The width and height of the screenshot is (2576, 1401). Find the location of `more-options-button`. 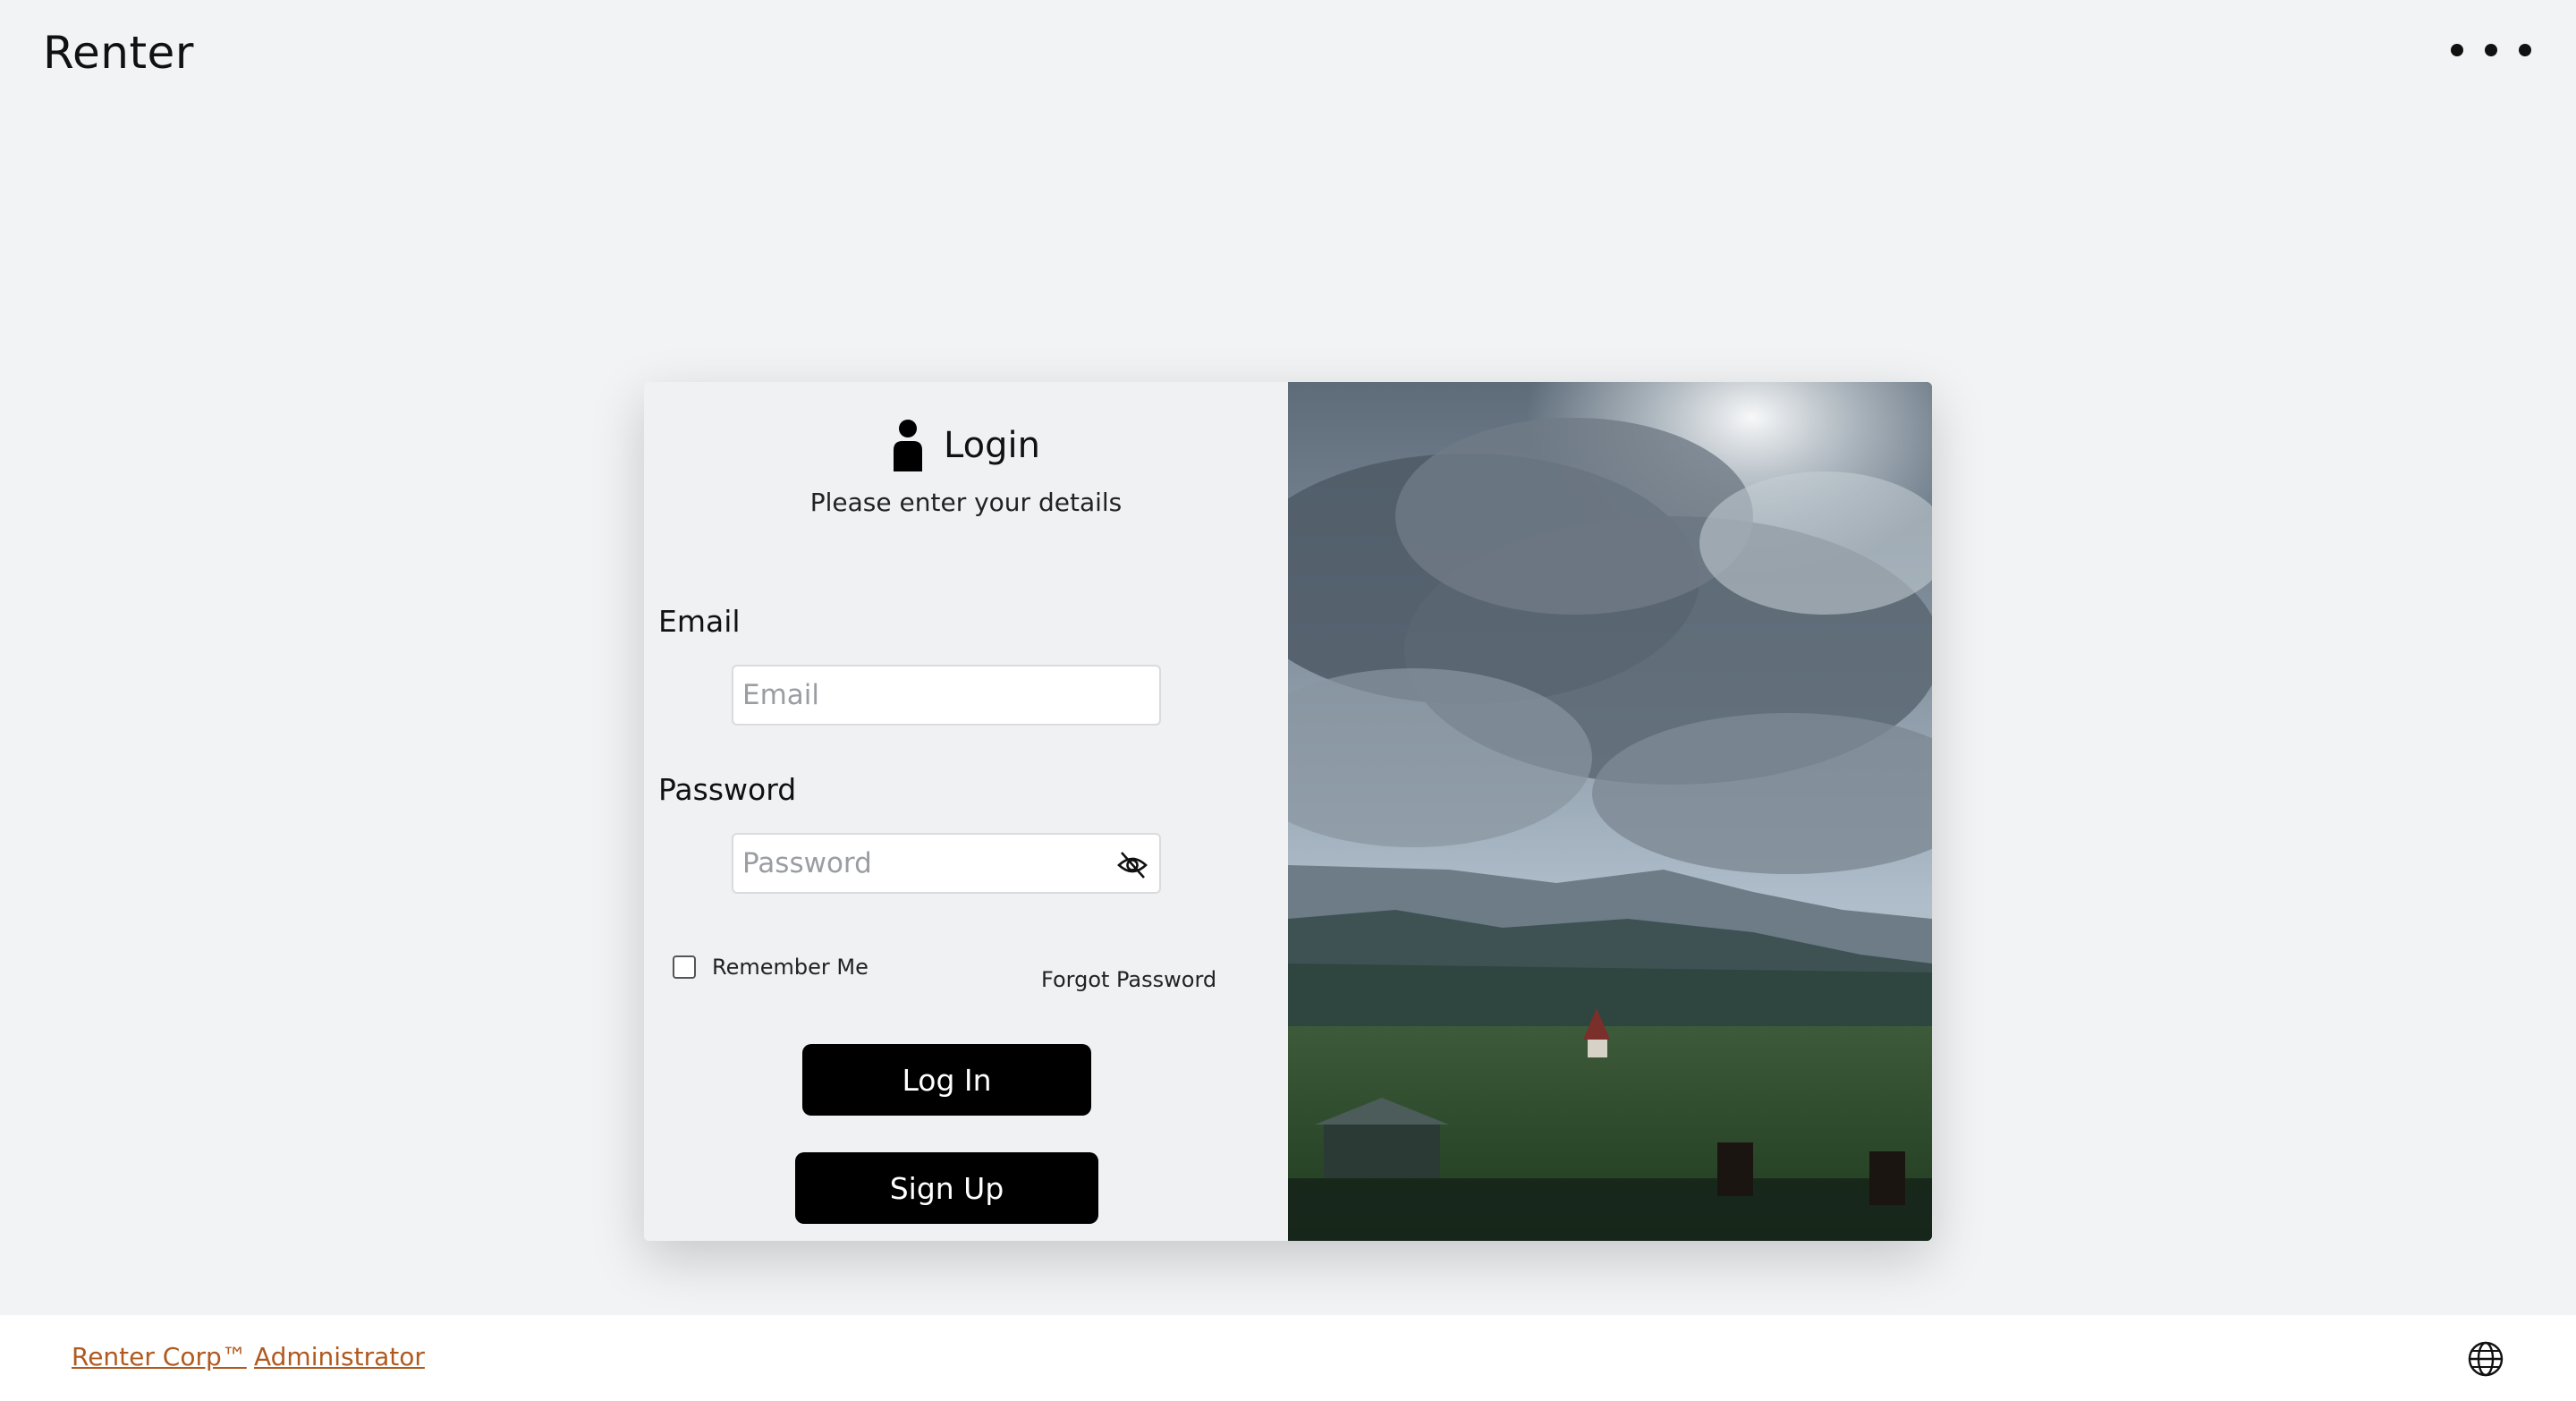

more-options-button is located at coordinates (2491, 50).